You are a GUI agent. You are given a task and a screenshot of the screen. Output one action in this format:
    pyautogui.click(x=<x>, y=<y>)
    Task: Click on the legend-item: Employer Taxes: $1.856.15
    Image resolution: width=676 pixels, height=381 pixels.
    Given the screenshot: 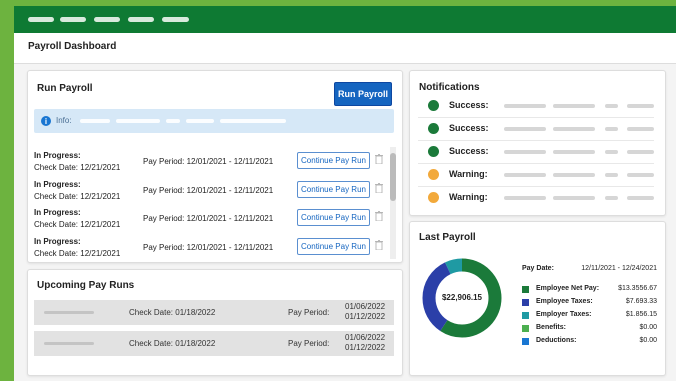 What is the action you would take?
    pyautogui.click(x=589, y=315)
    